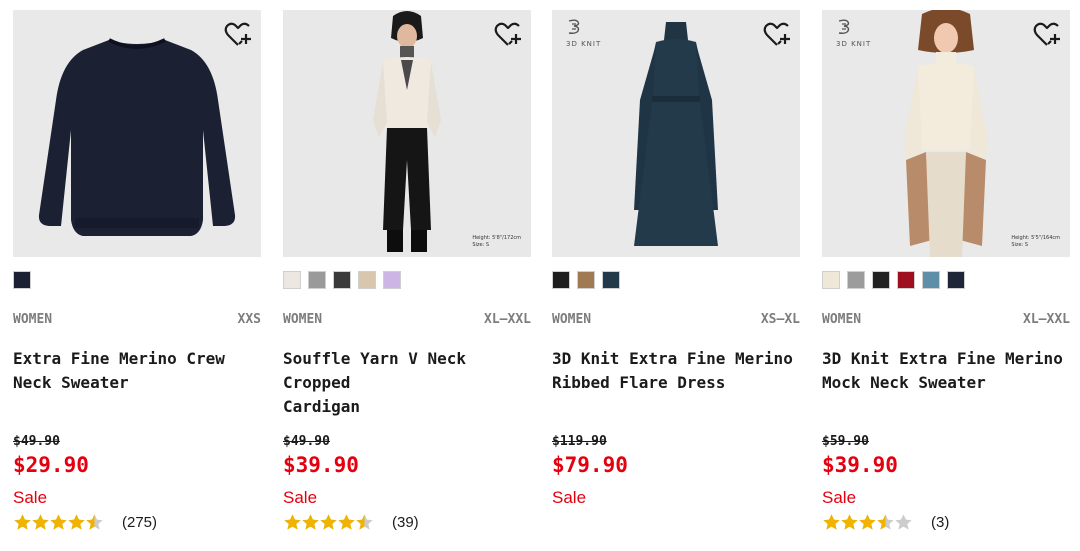 This screenshot has height=551, width=1080. Describe the element at coordinates (1035, 238) in the screenshot. I see `model-height: Height: 5'5"/164cm` at that location.